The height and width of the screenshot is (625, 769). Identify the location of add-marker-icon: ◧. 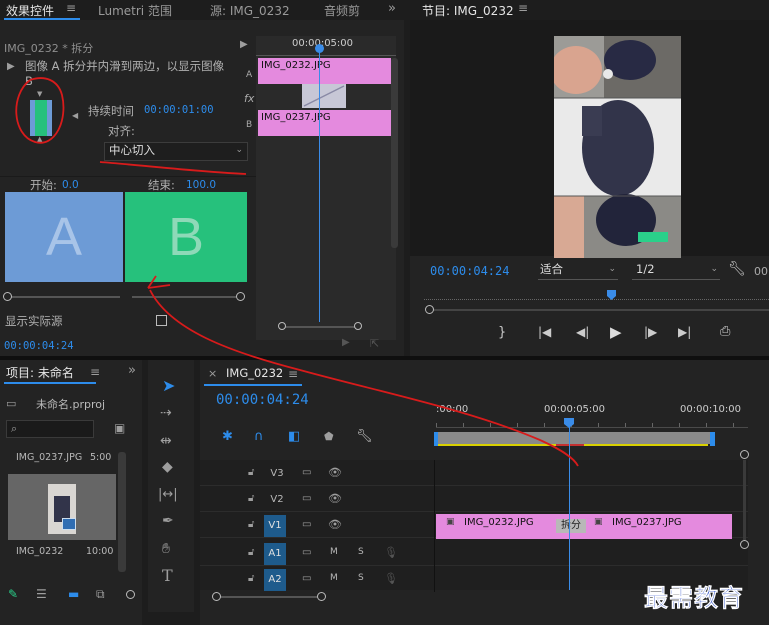
(294, 436).